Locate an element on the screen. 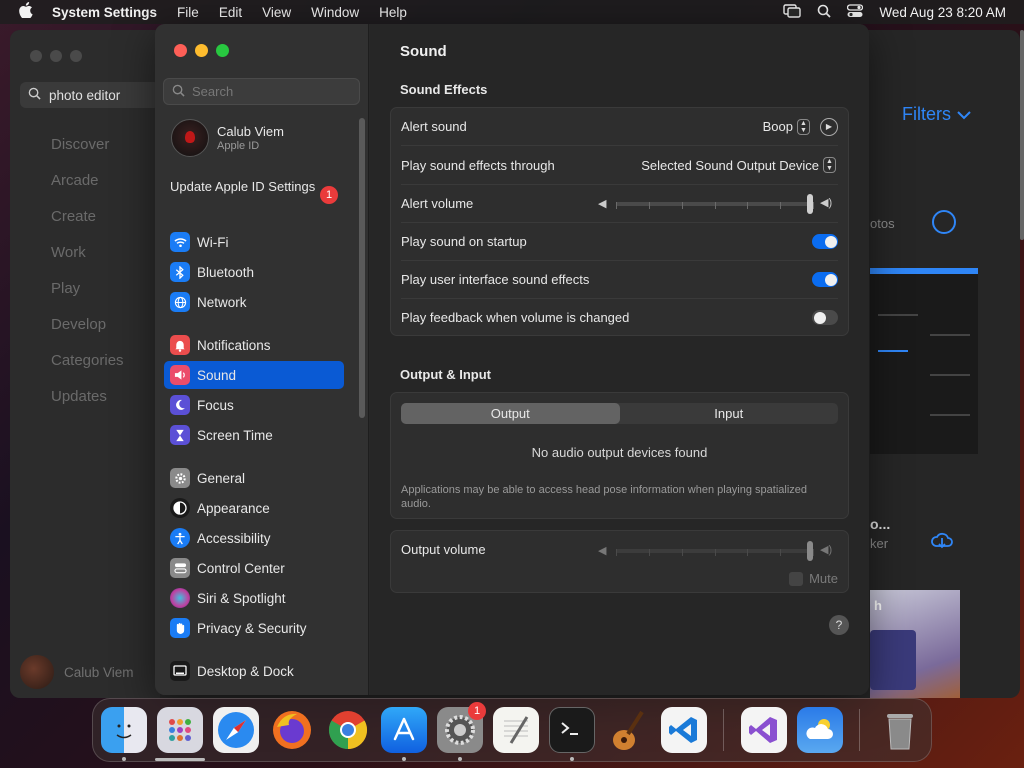 The width and height of the screenshot is (1024, 768). minimize-button is located at coordinates (201, 50).